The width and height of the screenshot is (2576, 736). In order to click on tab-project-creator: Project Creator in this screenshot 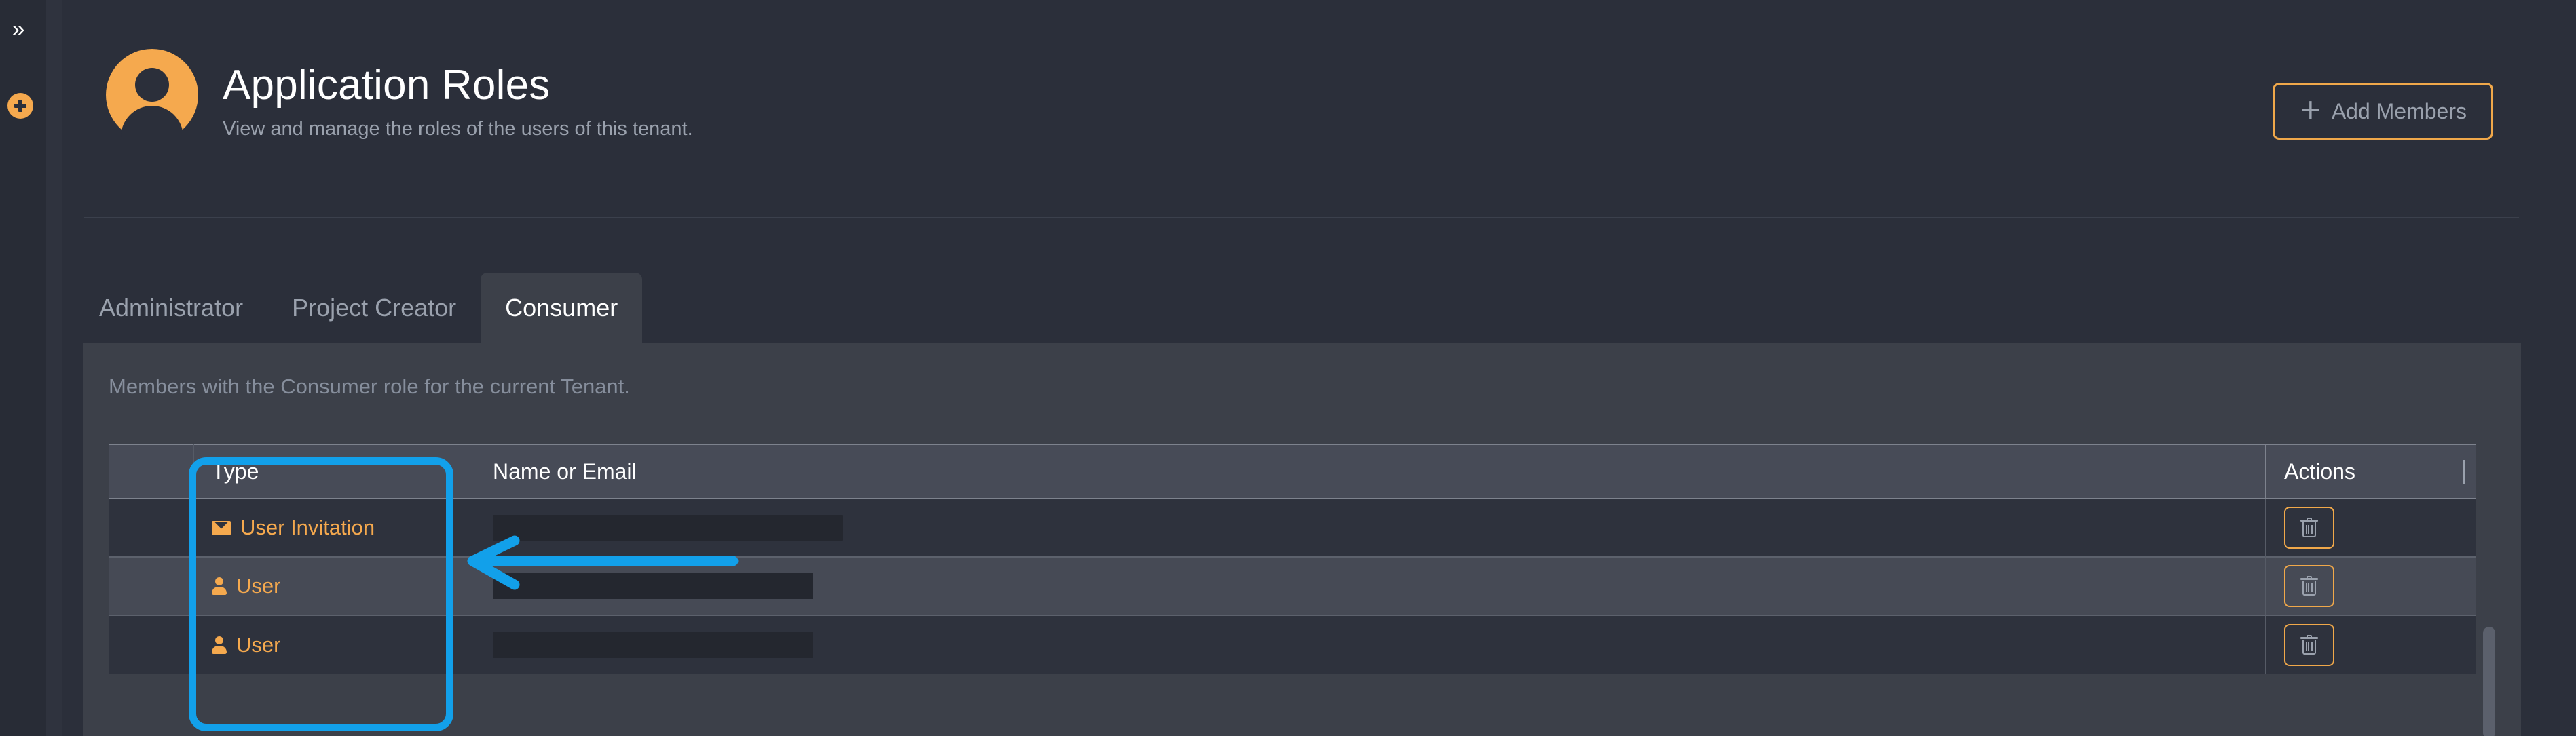, I will do `click(374, 308)`.